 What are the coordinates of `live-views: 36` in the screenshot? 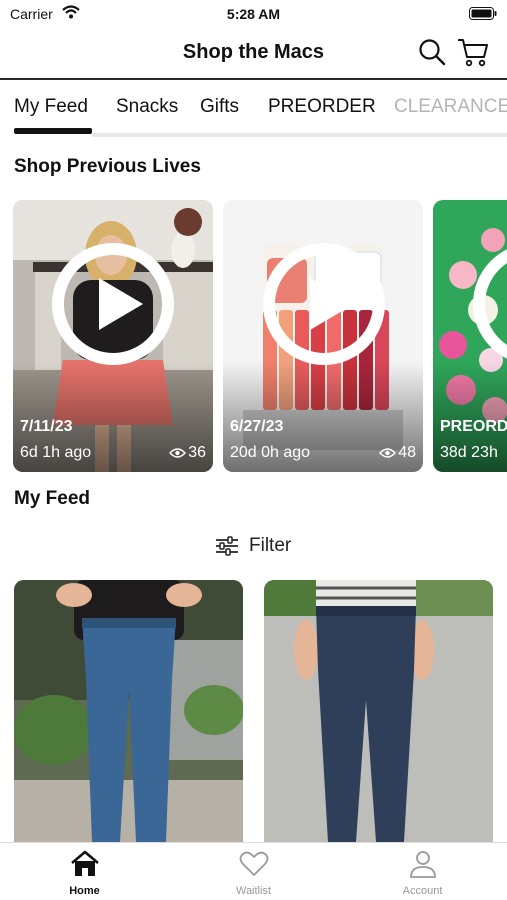 It's located at (187, 453).